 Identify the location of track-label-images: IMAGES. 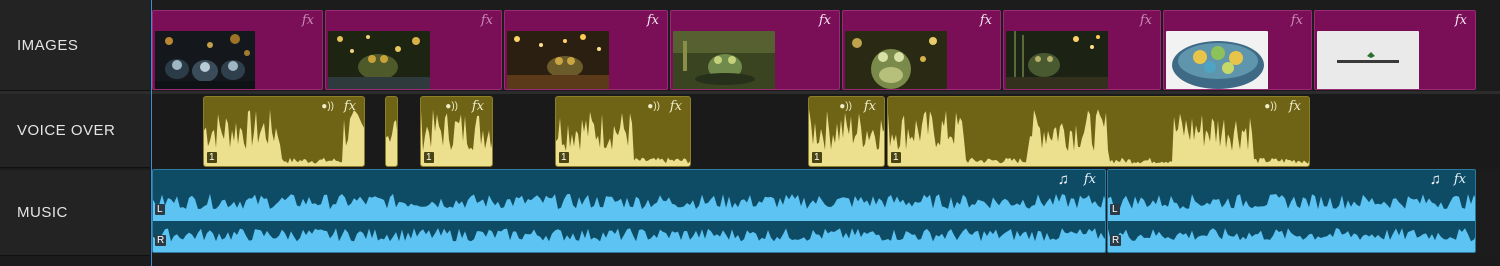
(48, 45).